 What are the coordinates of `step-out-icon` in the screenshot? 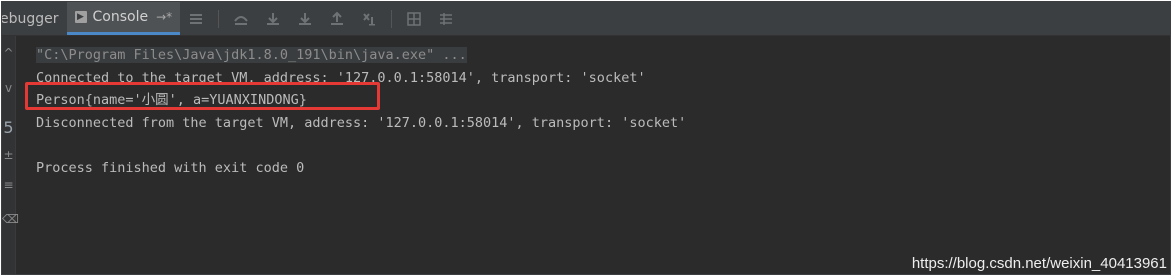 It's located at (337, 19).